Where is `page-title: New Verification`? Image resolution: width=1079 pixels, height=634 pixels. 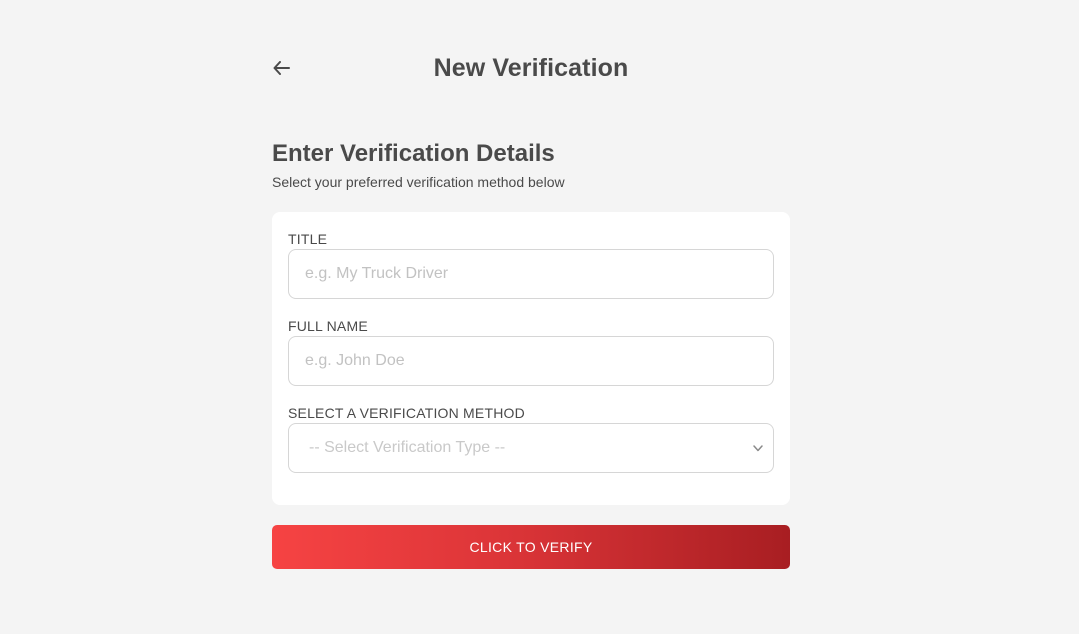 page-title: New Verification is located at coordinates (531, 68).